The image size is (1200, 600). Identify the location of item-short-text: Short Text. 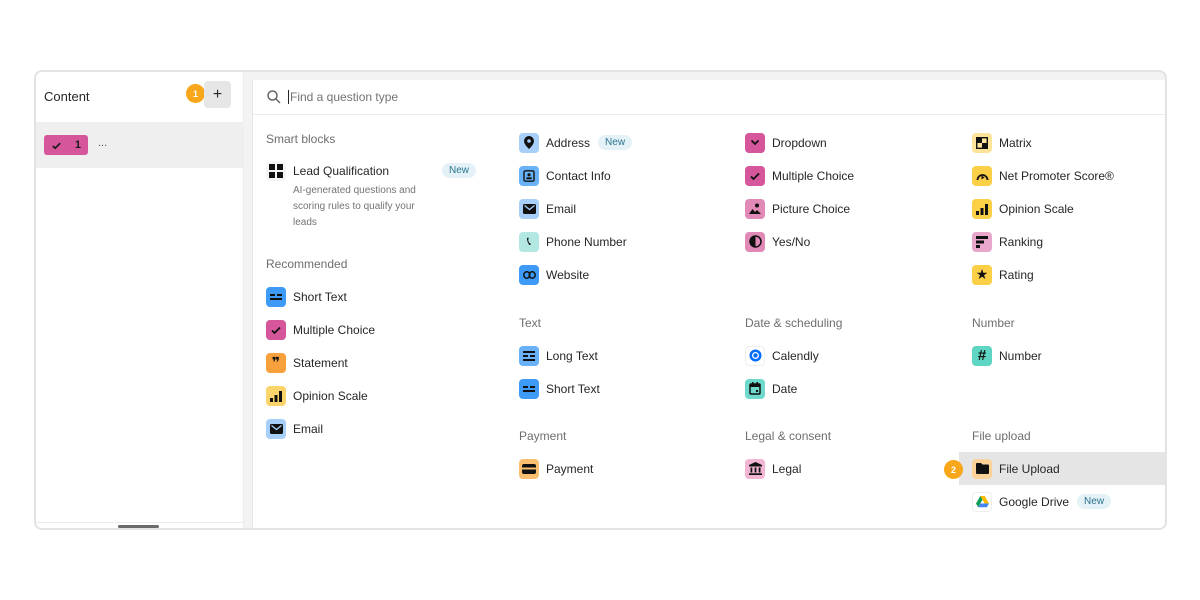
(306, 296).